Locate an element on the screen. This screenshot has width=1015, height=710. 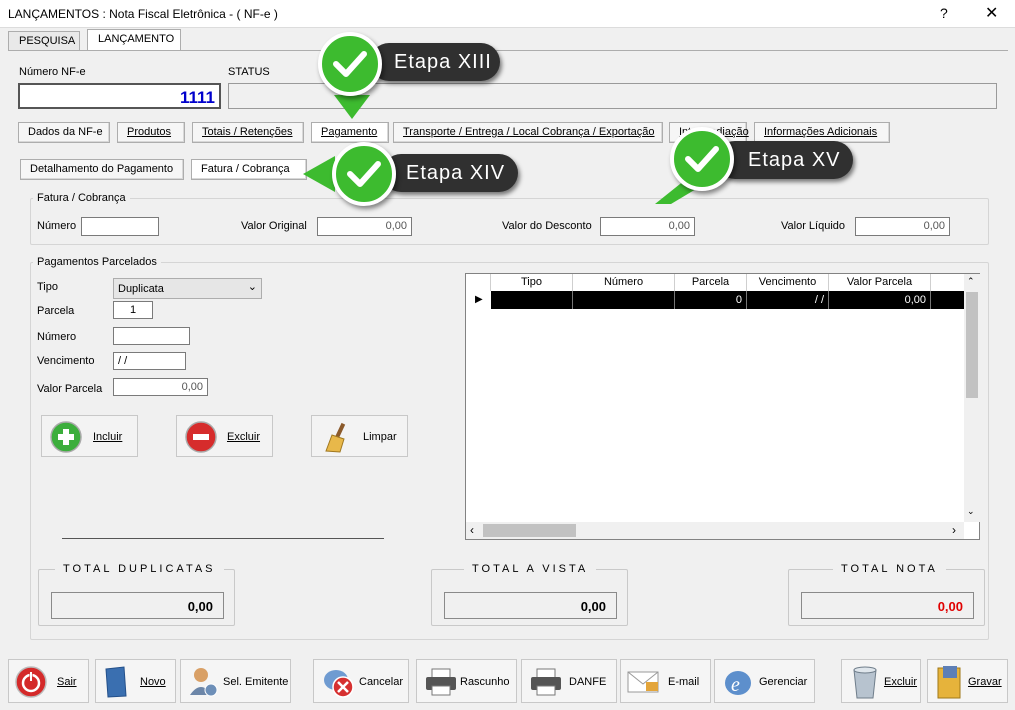
fatura-group-title: Fatura / Cobrança is located at coordinates (81, 198).